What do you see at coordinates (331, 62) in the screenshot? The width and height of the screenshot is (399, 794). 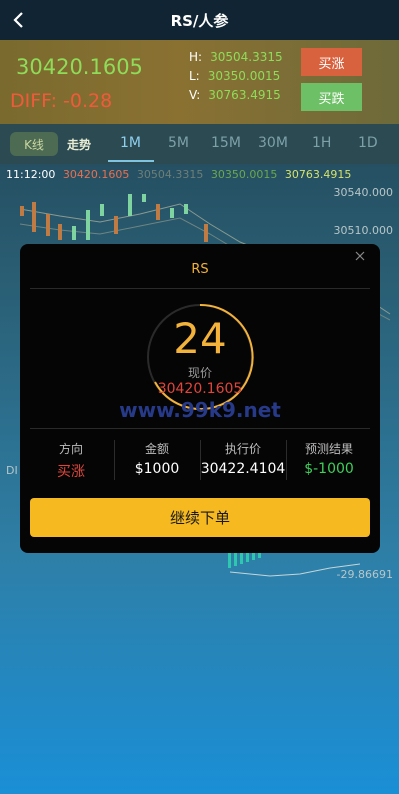 I see `buy-up-button: 买涨` at bounding box center [331, 62].